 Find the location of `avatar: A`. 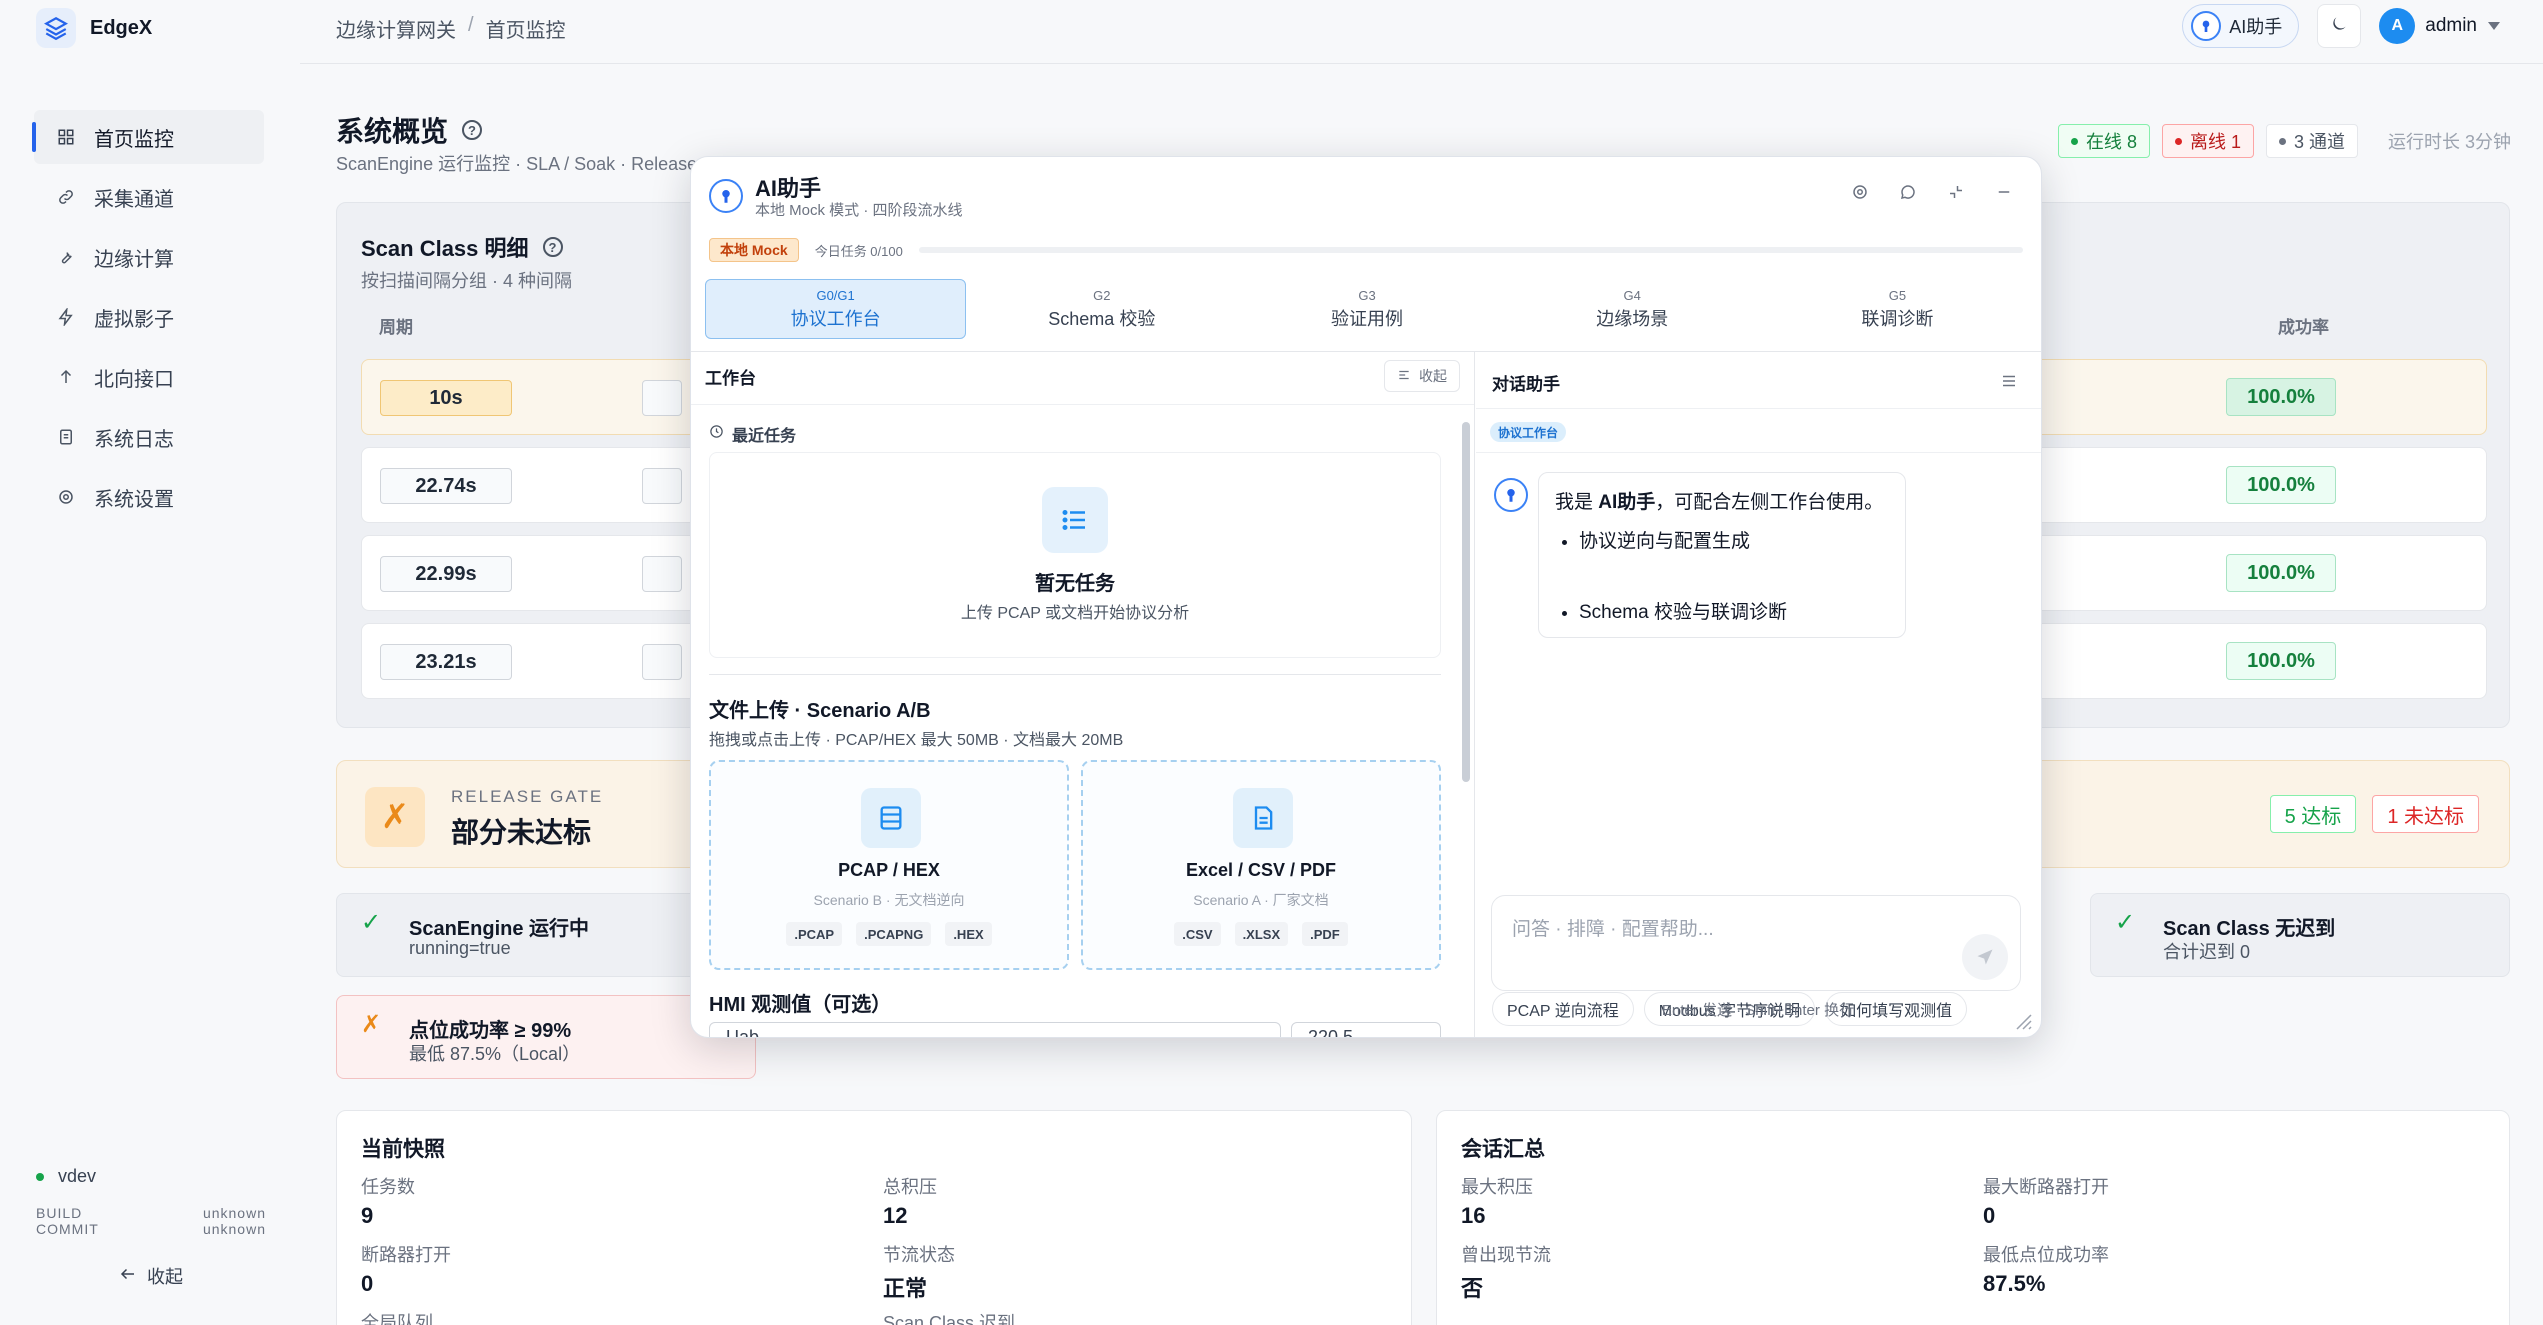

avatar: A is located at coordinates (2397, 26).